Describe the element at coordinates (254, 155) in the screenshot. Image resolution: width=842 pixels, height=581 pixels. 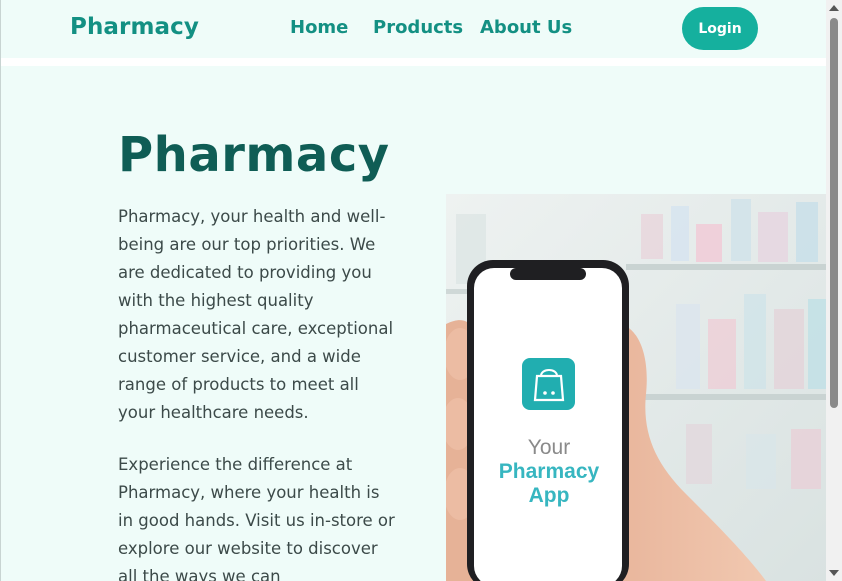
I see `hero-title: Pharmacy` at that location.